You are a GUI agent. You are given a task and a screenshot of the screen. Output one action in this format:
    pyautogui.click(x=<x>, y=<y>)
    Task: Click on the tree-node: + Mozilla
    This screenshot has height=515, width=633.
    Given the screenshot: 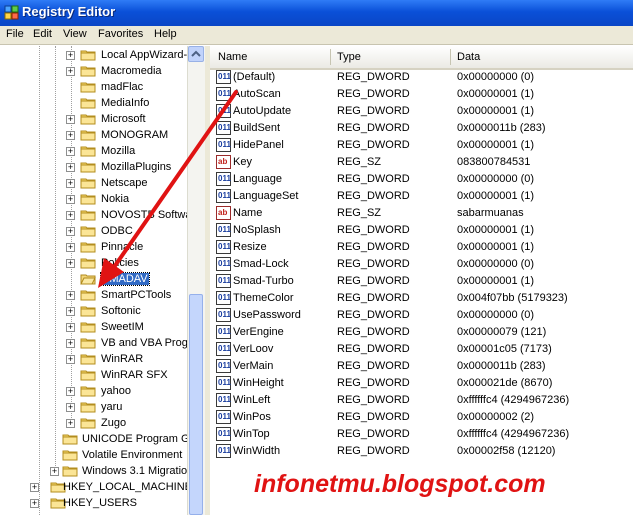 What is the action you would take?
    pyautogui.click(x=93, y=152)
    